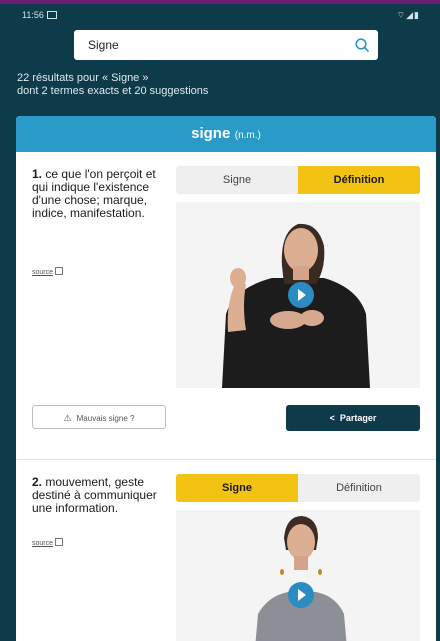  What do you see at coordinates (67, 418) in the screenshot?
I see `warning-icon: ⚠` at bounding box center [67, 418].